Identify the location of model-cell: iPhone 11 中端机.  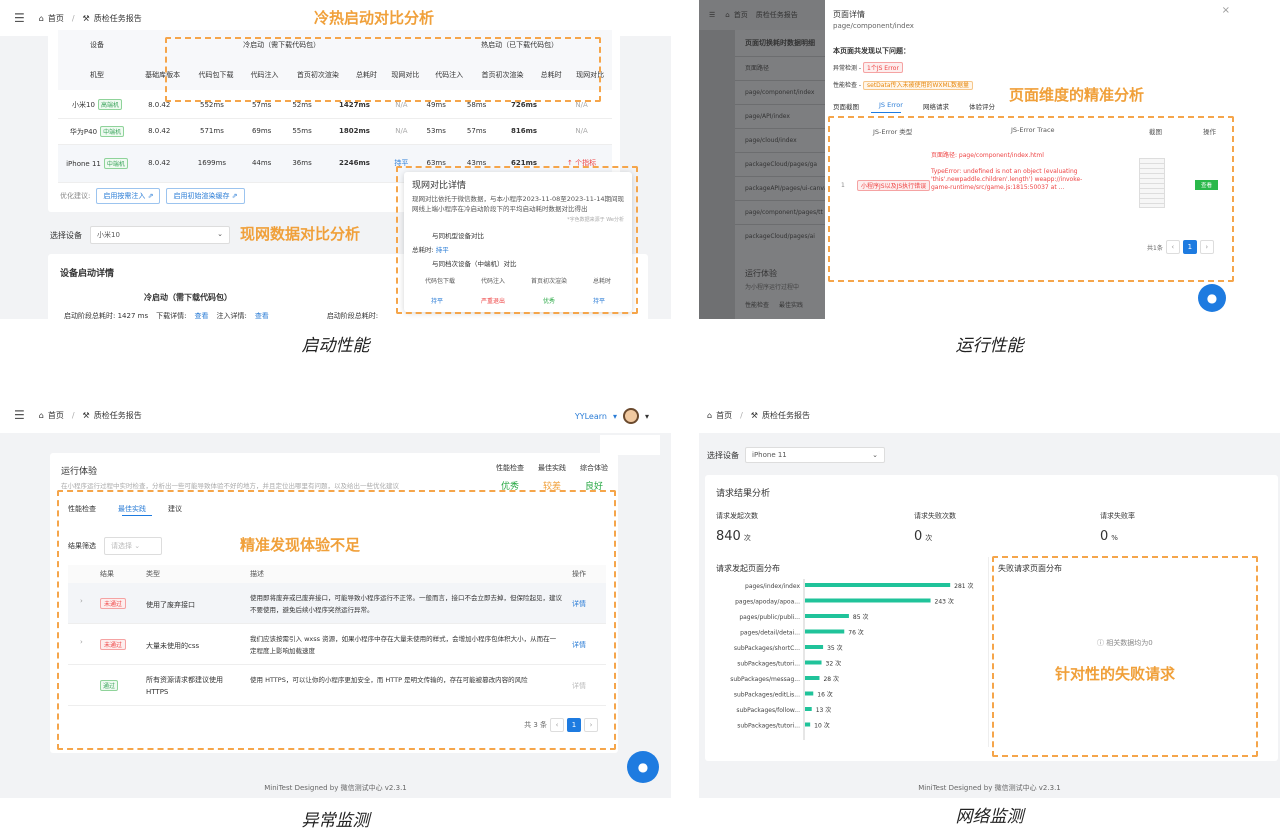
(97, 163).